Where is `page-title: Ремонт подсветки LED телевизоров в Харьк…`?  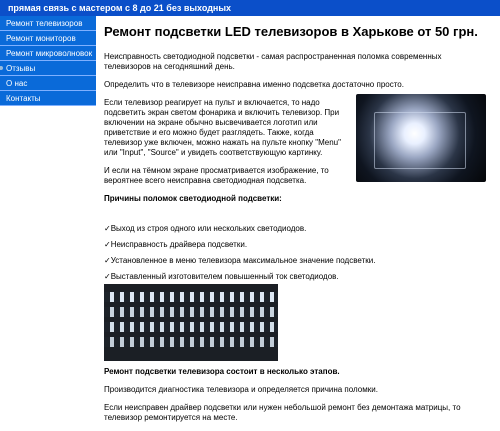 page-title: Ремонт подсветки LED телевизоров в Харьк… is located at coordinates (291, 31).